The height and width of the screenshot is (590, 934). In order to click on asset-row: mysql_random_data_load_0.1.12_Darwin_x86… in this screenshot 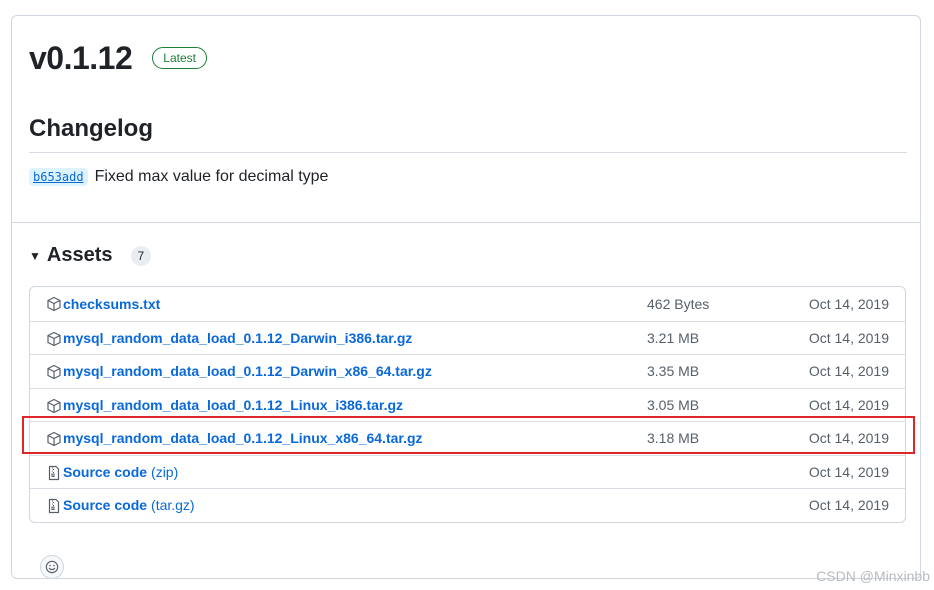, I will do `click(467, 371)`.